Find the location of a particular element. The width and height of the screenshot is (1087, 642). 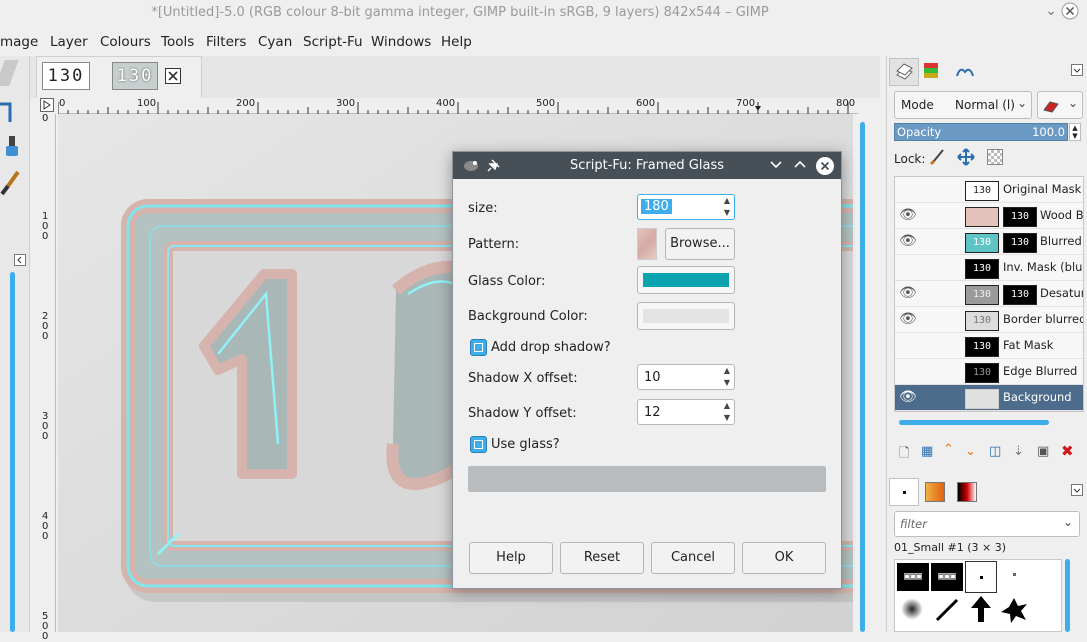

merge-layer-icon: ⇣ is located at coordinates (1018, 451).